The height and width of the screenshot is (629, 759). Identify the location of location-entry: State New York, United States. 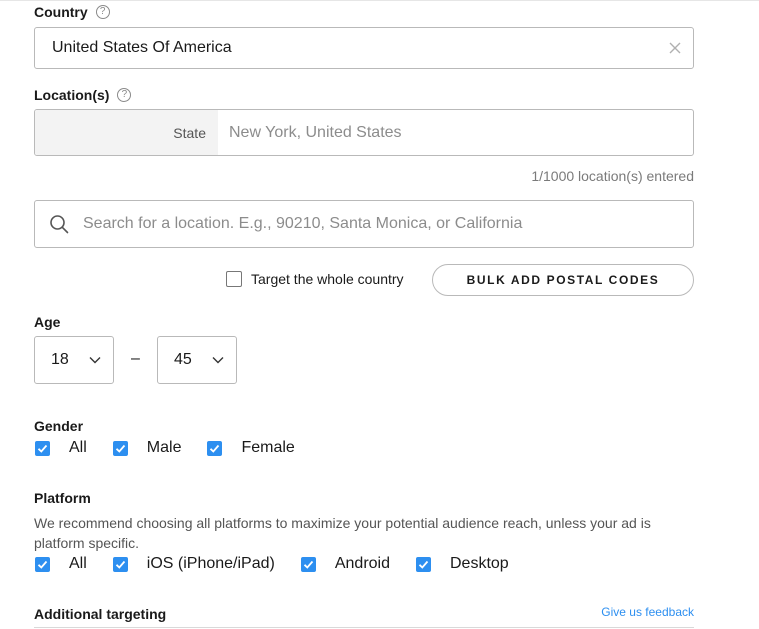
(364, 132).